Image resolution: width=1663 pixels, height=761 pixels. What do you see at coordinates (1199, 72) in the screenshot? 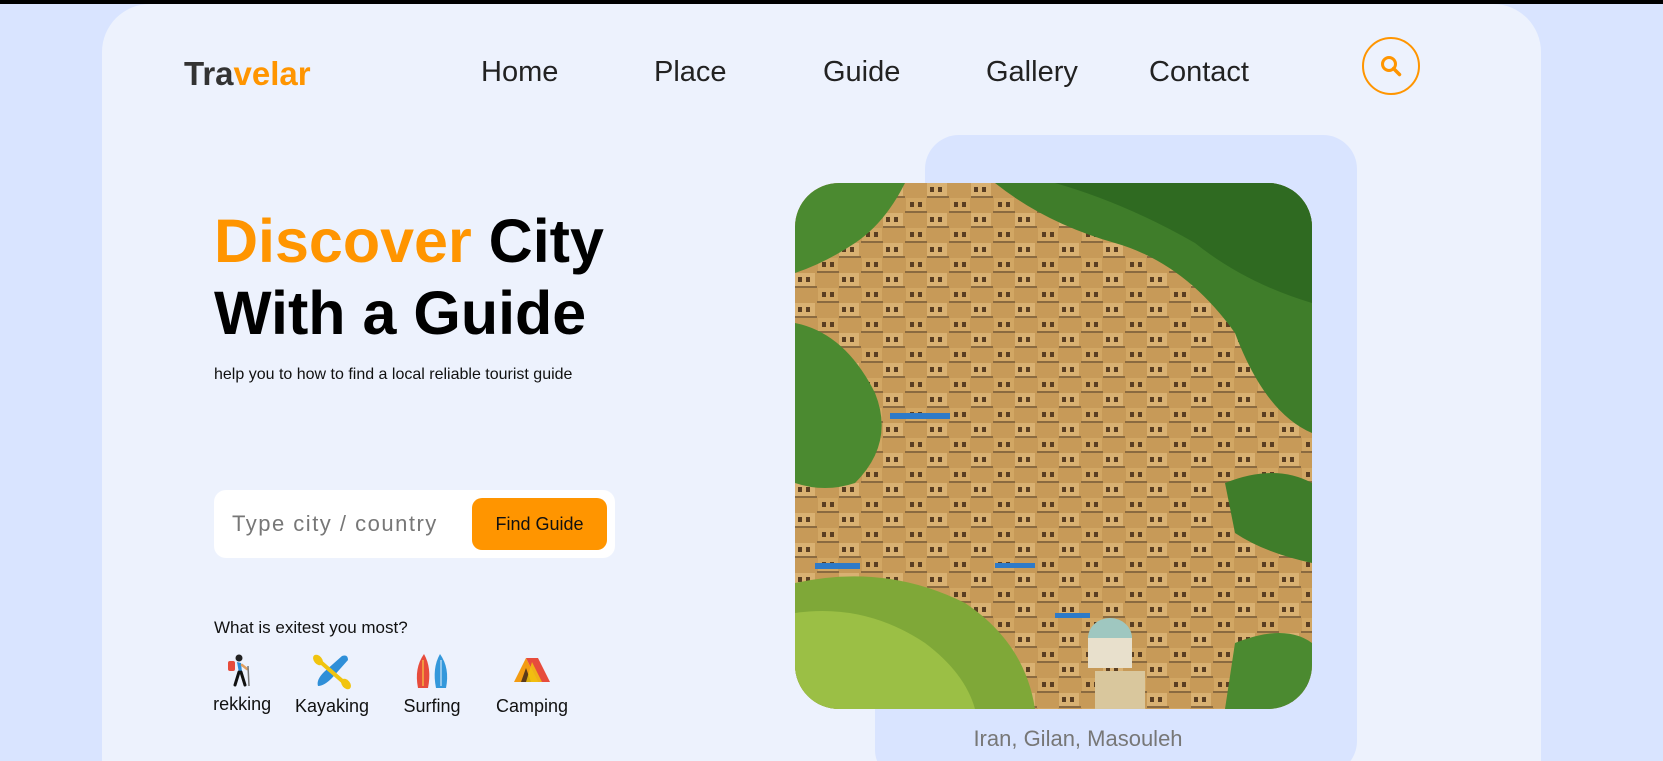
I see `nav-contact: Contact` at bounding box center [1199, 72].